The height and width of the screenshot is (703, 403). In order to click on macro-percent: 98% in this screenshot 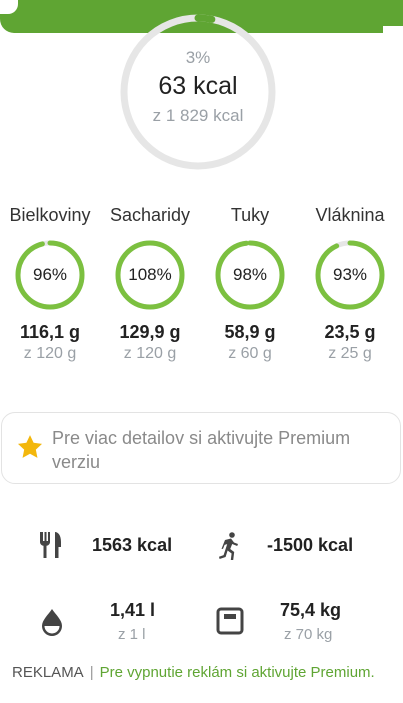, I will do `click(250, 274)`.